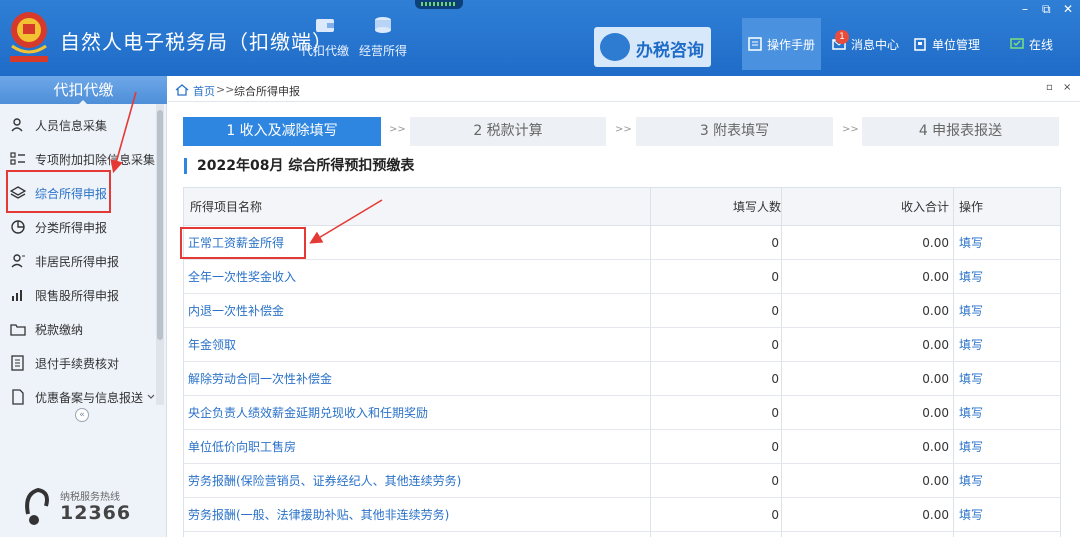 This screenshot has width=1080, height=537. What do you see at coordinates (17, 363) in the screenshot?
I see `document-icon` at bounding box center [17, 363].